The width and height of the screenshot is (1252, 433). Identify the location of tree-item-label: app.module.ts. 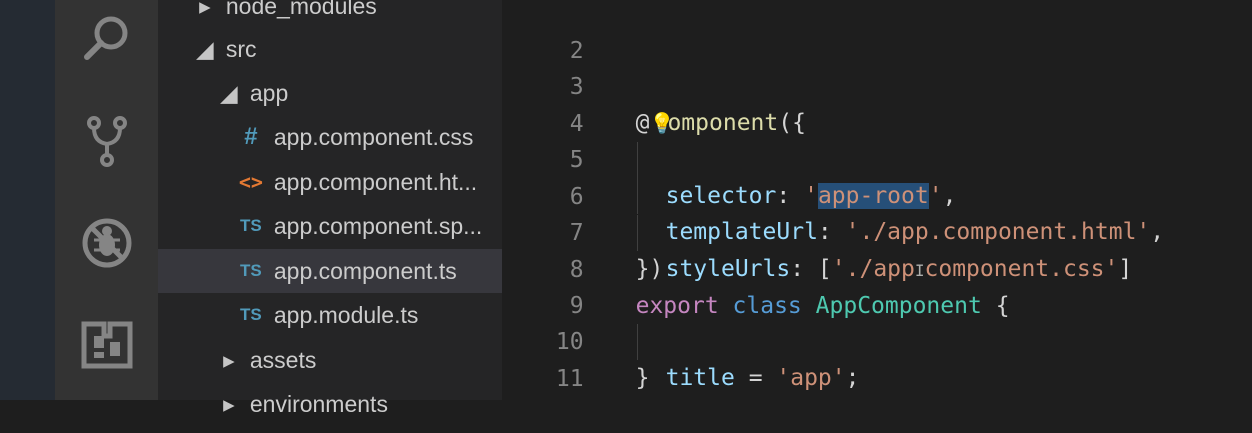
(346, 314).